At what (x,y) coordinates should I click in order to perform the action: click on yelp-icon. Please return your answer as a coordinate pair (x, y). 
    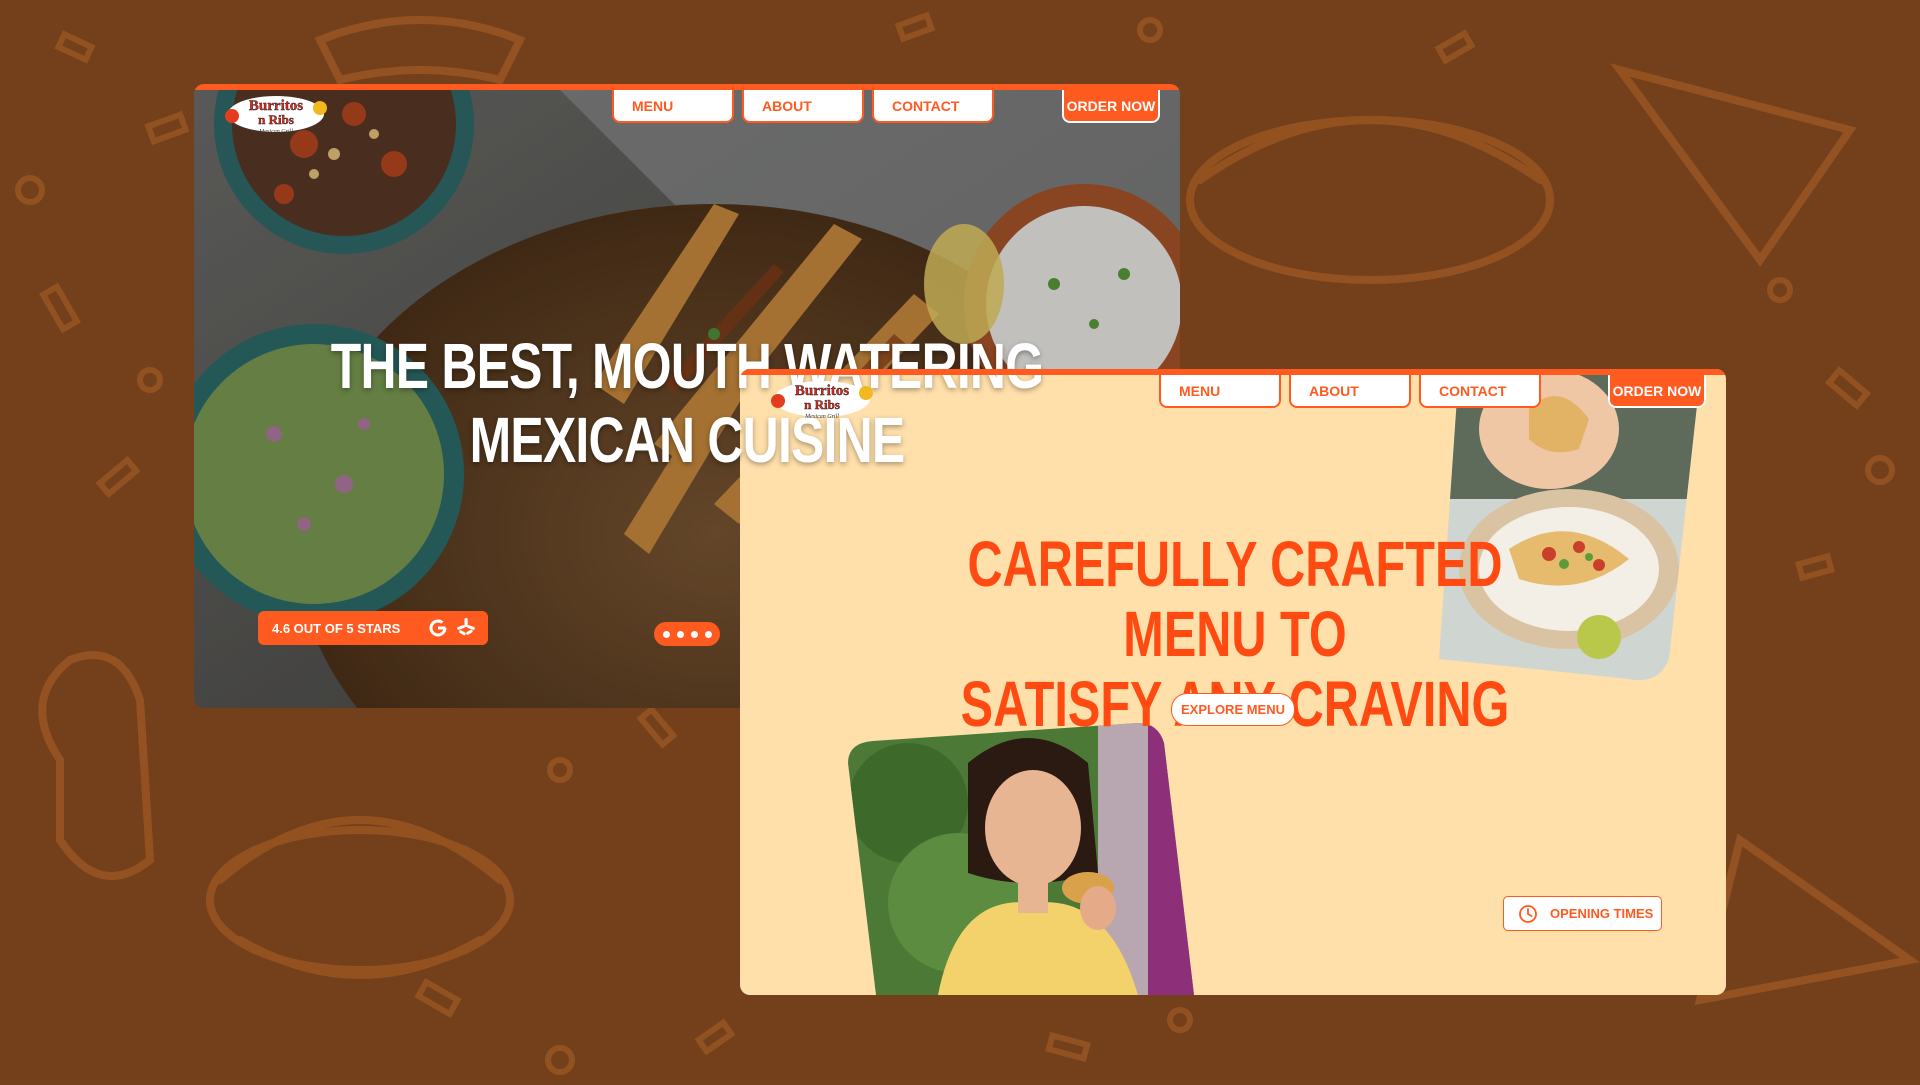
    Looking at the image, I should click on (466, 628).